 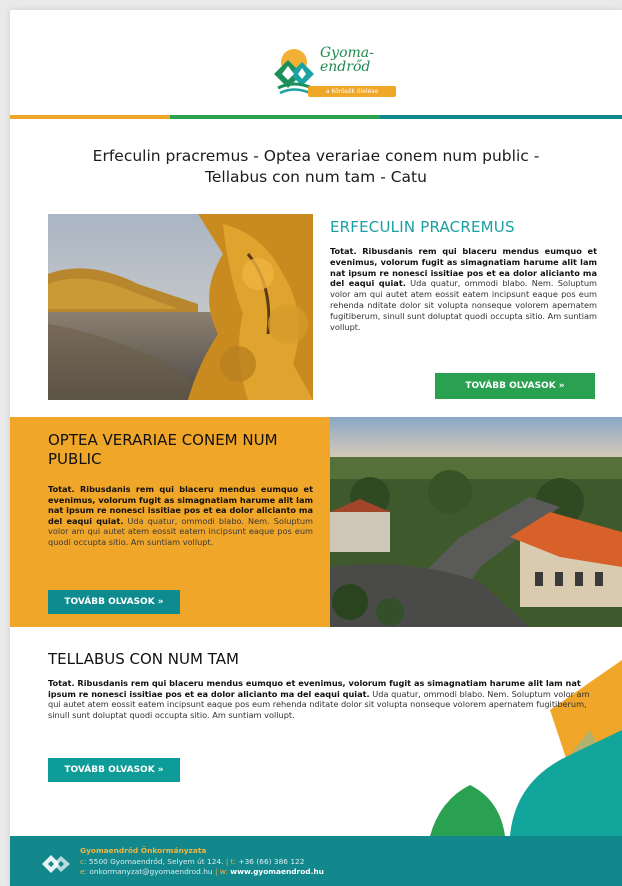 I want to click on town-aerial-photo, so click(x=476, y=522).